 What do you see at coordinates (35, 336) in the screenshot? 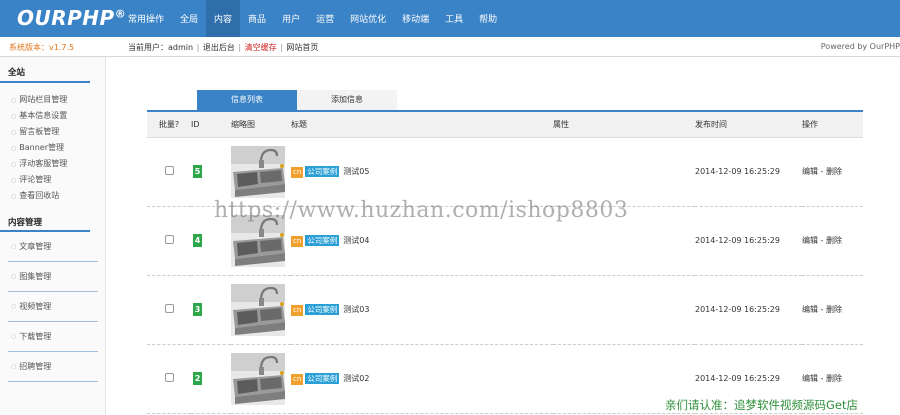
I see `sidebar-item-label: 下载管理` at bounding box center [35, 336].